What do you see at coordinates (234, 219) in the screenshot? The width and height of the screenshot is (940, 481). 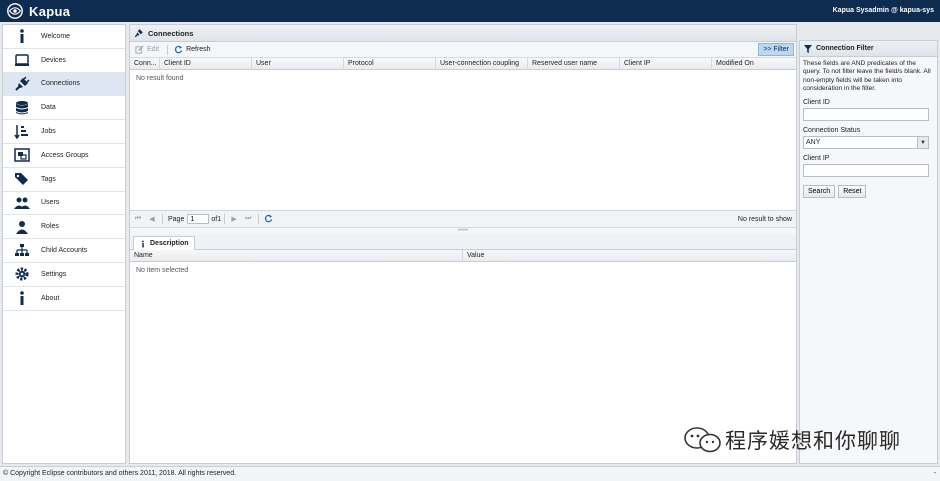 I see `next-page-icon: ▶` at bounding box center [234, 219].